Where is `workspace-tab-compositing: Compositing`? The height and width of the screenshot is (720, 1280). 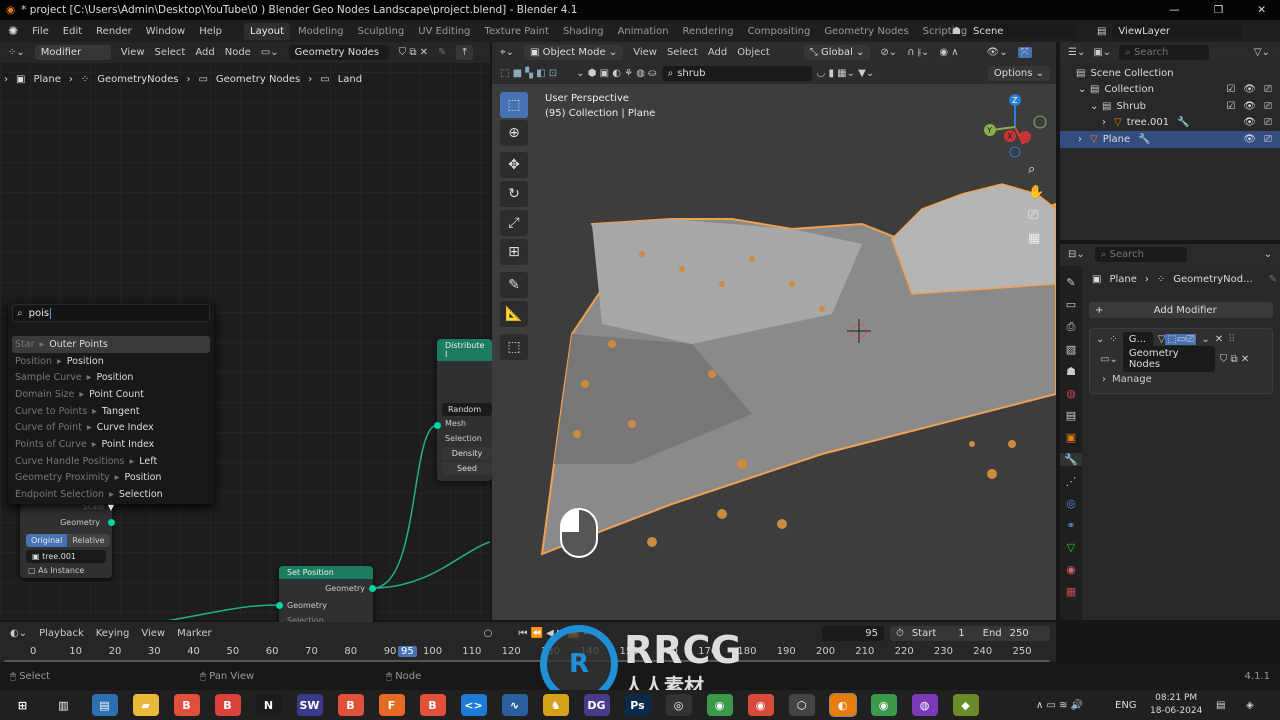 workspace-tab-compositing: Compositing is located at coordinates (779, 31).